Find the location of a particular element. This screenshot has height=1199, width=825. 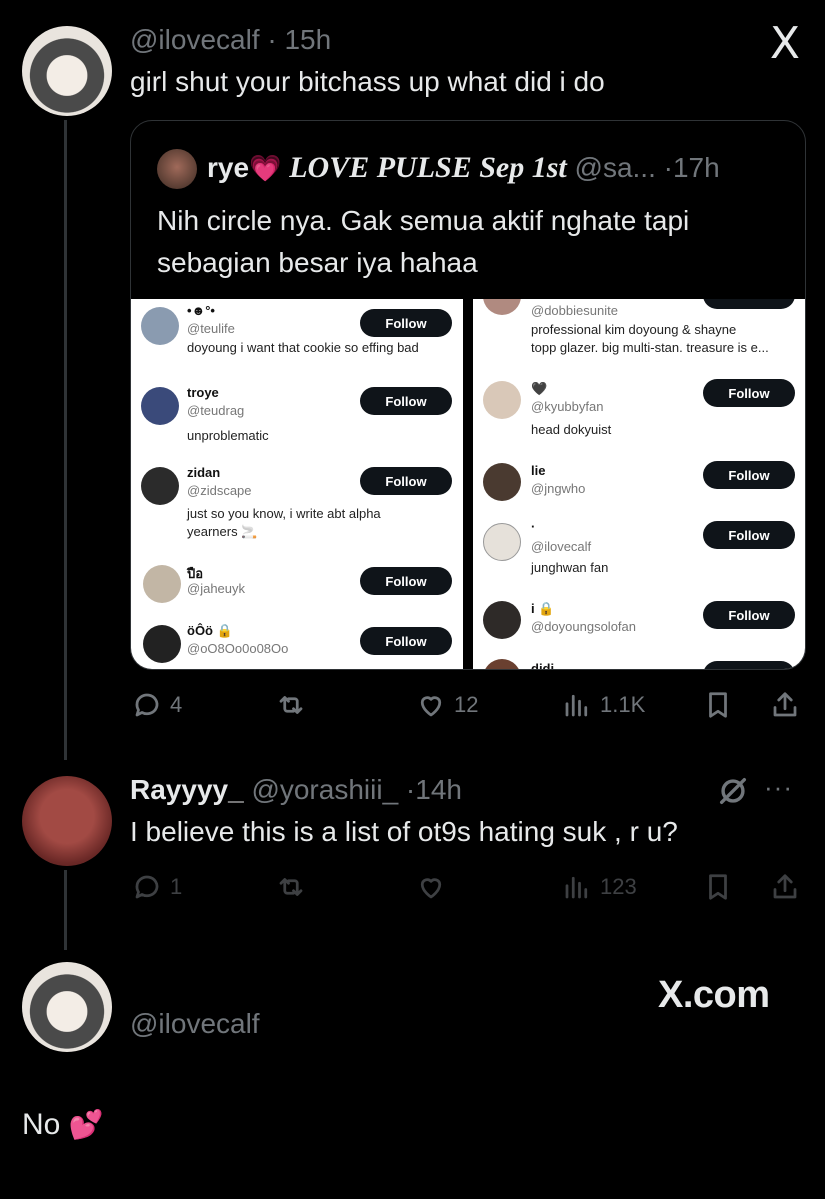

views-button: 123 is located at coordinates (599, 887).